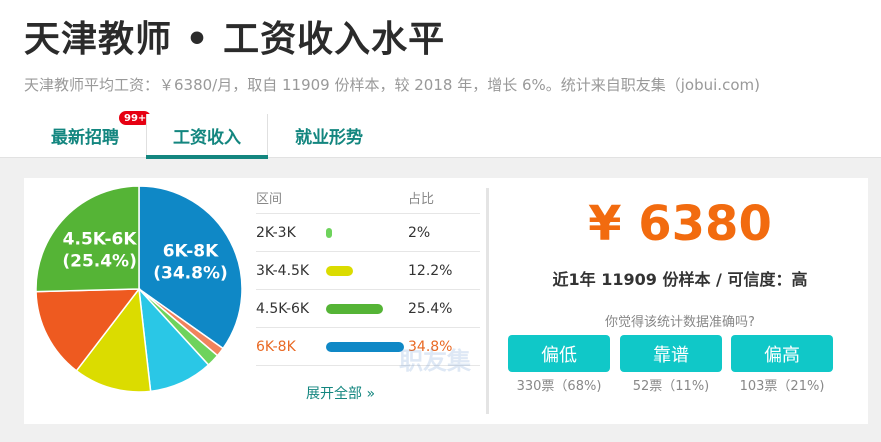  I want to click on average-salary: ¥ 6380, so click(680, 224).